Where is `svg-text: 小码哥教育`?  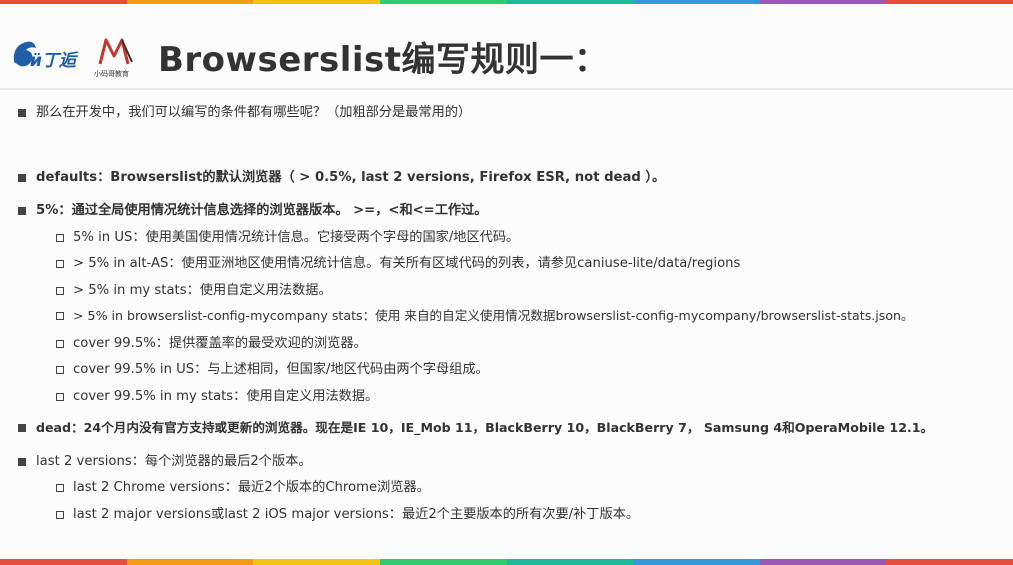 svg-text: 小码哥教育 is located at coordinates (111, 73).